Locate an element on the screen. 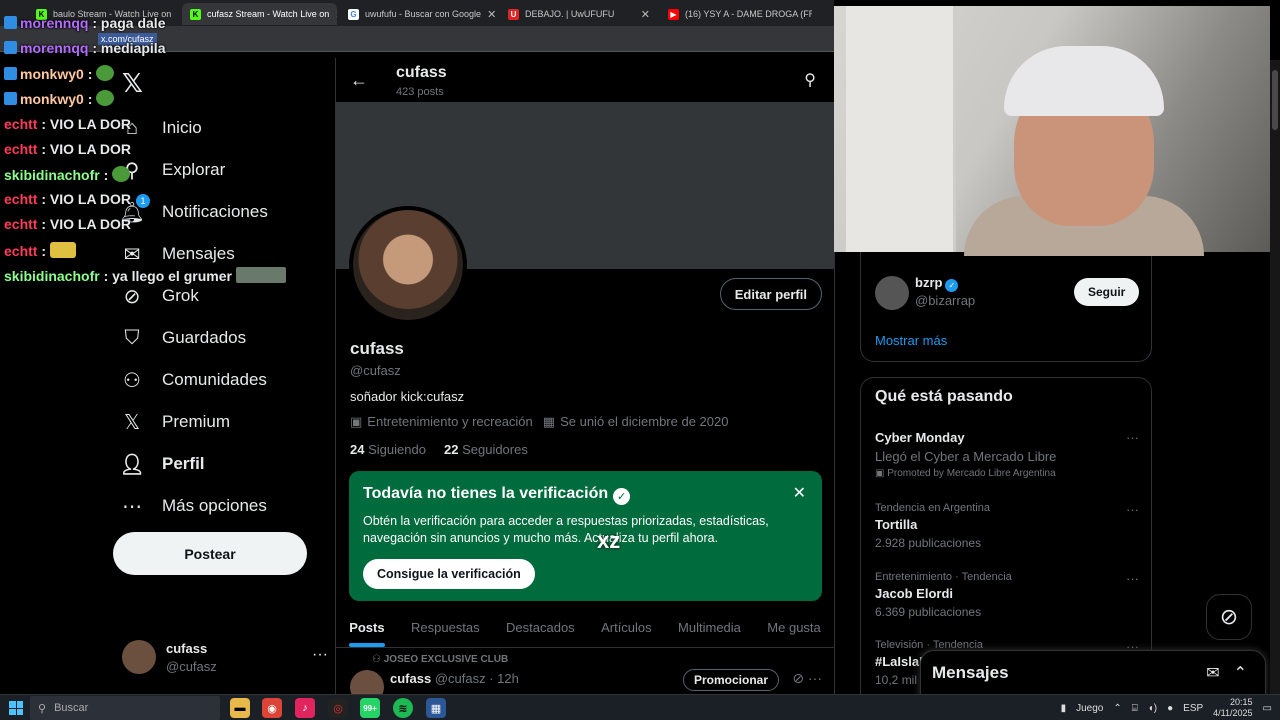 The width and height of the screenshot is (1280, 720). nav-item-explorar: ⚲ Explorar is located at coordinates (173, 170).